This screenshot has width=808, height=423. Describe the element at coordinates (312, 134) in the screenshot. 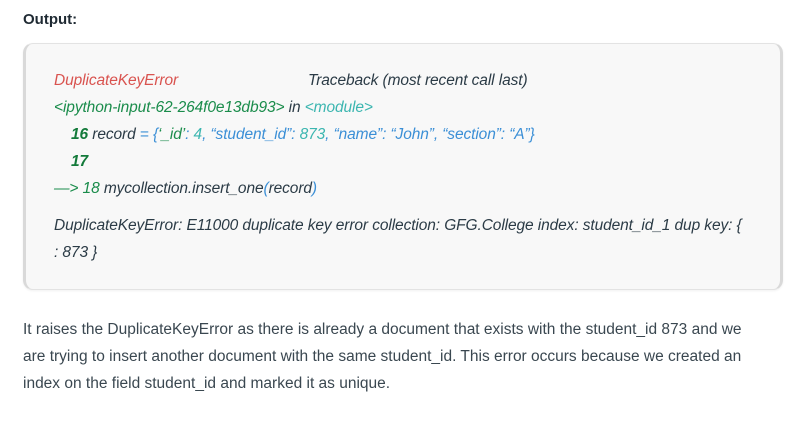

I see `dict-value-student-id: 873` at that location.